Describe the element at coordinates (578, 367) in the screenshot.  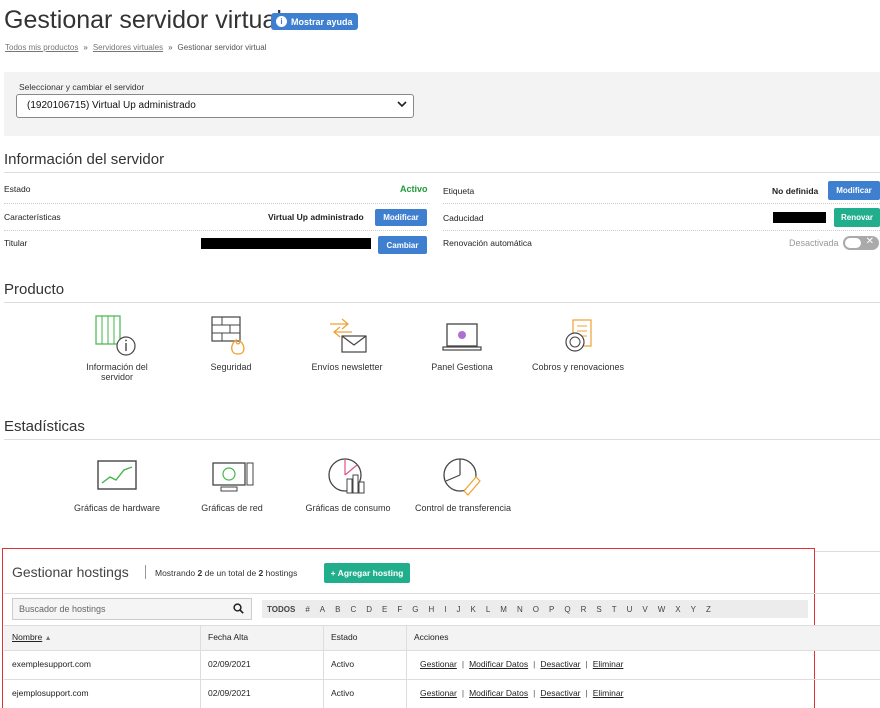
I see `tile-billing-label: Cobros y renovaciones` at that location.